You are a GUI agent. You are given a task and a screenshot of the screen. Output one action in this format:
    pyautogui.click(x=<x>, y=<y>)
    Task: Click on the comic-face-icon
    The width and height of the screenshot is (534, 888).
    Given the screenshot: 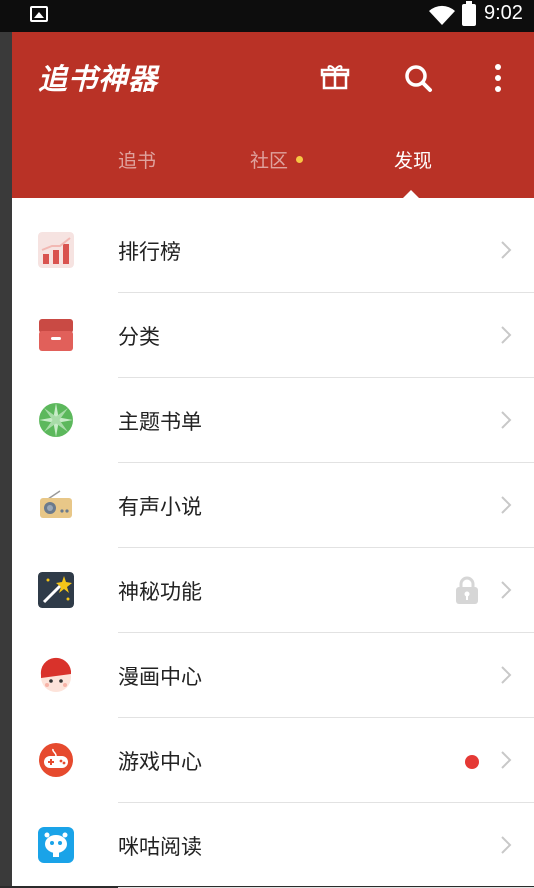 What is the action you would take?
    pyautogui.click(x=55, y=674)
    